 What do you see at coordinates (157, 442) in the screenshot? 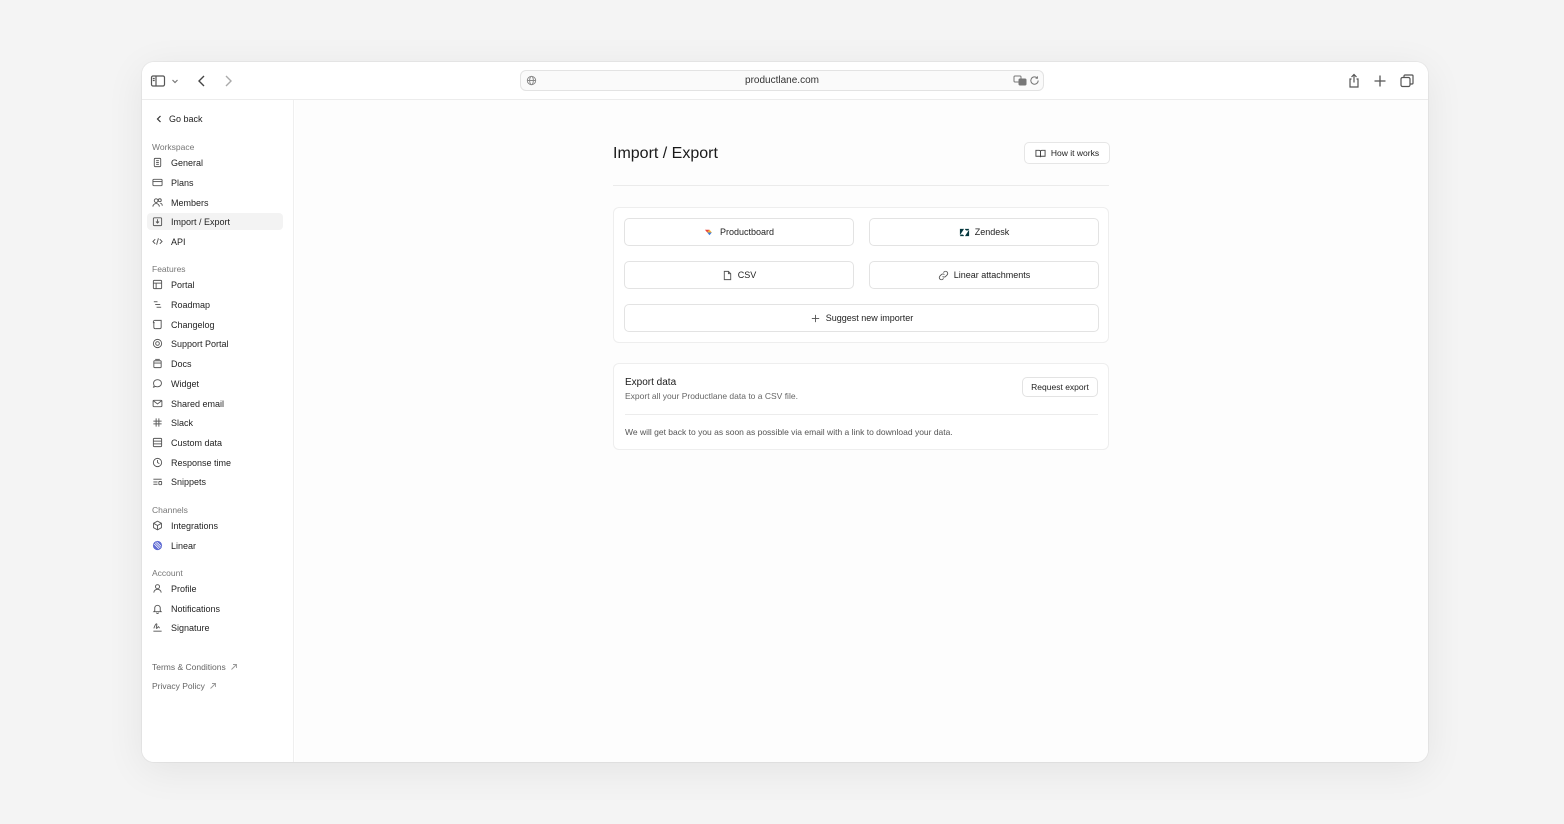
I see `database-icon` at bounding box center [157, 442].